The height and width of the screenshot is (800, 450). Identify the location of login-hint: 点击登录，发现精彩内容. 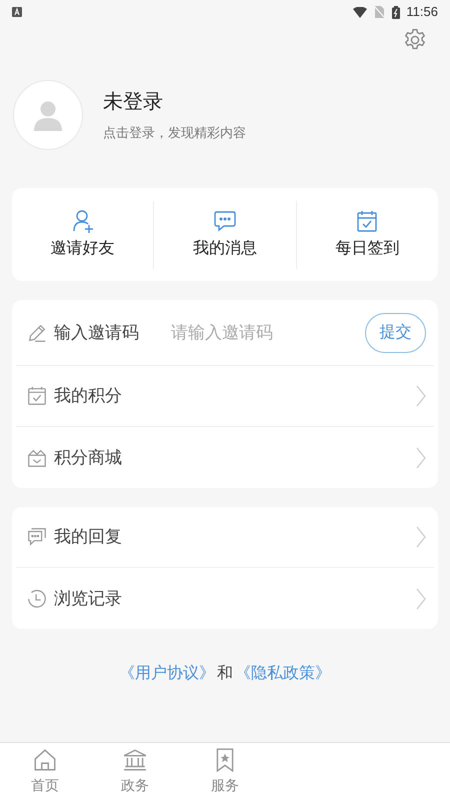
(174, 133).